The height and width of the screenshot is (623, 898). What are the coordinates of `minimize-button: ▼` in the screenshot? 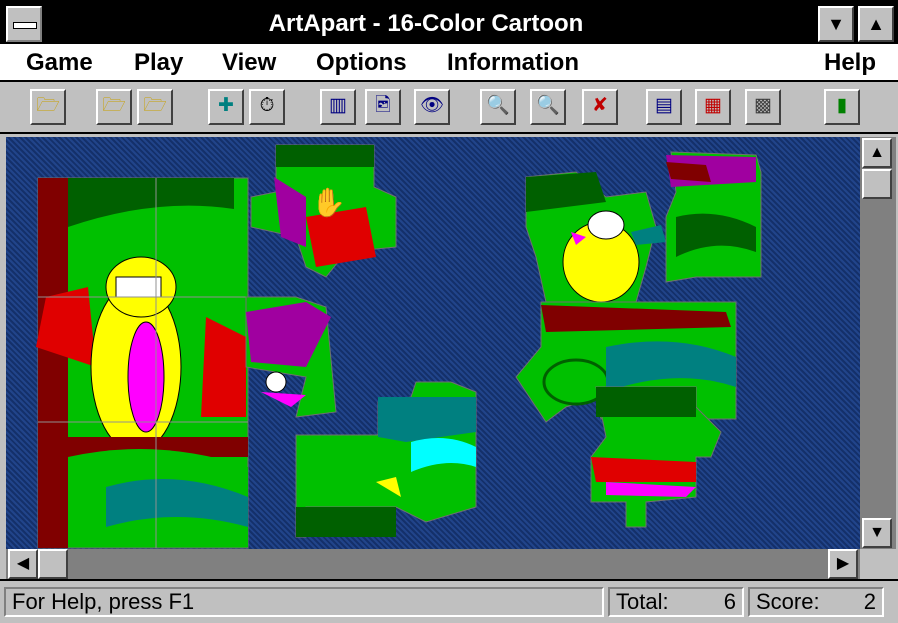 It's located at (836, 24).